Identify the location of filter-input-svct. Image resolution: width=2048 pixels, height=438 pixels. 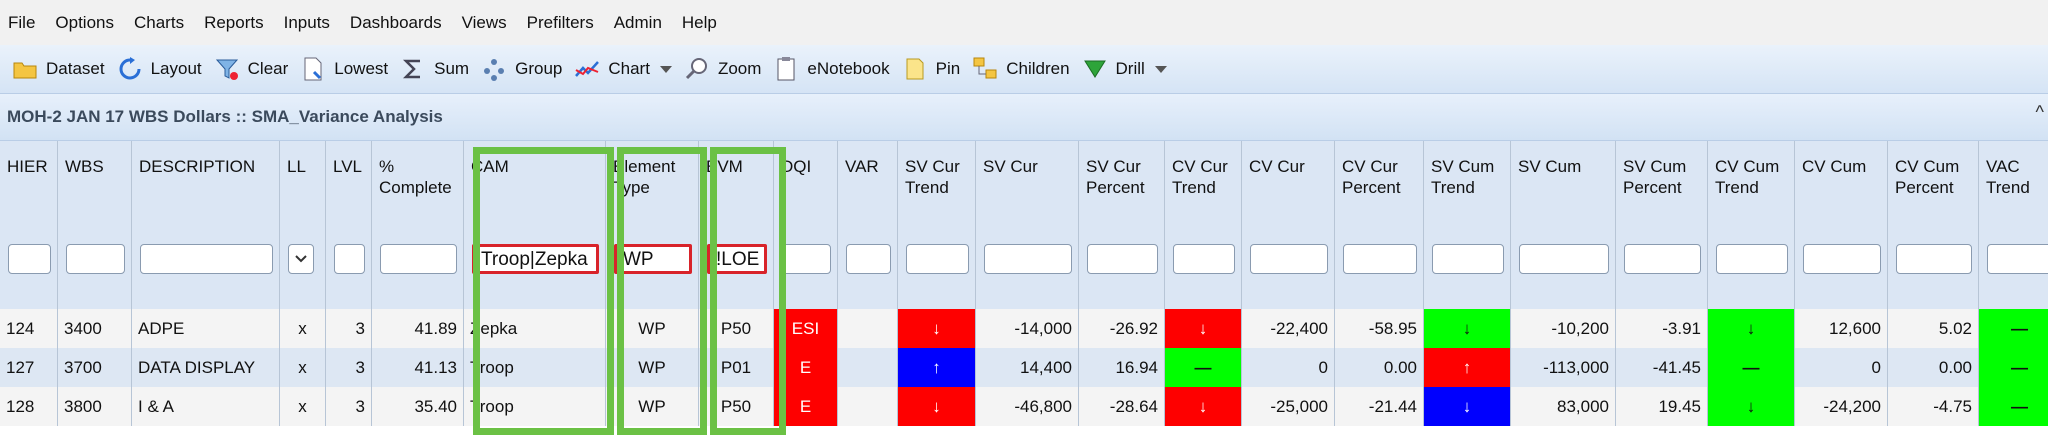
(937, 259).